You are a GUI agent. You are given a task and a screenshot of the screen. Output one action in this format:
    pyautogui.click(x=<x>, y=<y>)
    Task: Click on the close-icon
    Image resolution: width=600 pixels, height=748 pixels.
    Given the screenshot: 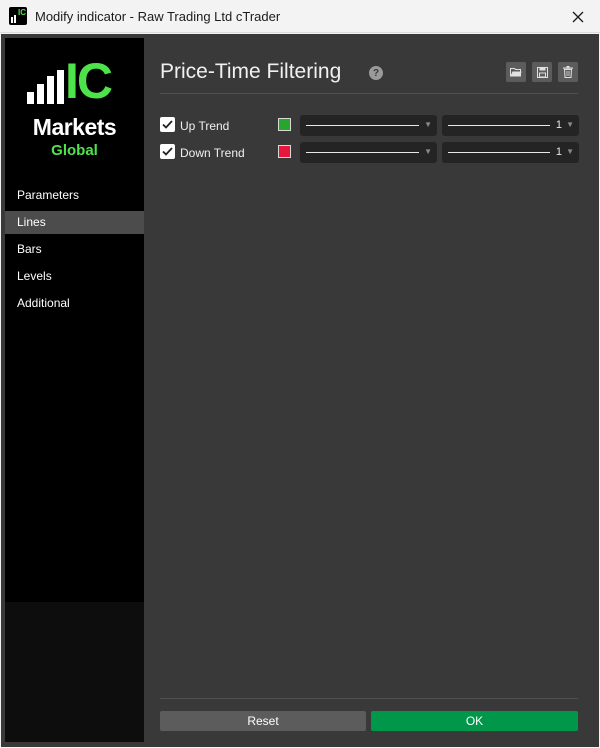 What is the action you would take?
    pyautogui.click(x=578, y=16)
    